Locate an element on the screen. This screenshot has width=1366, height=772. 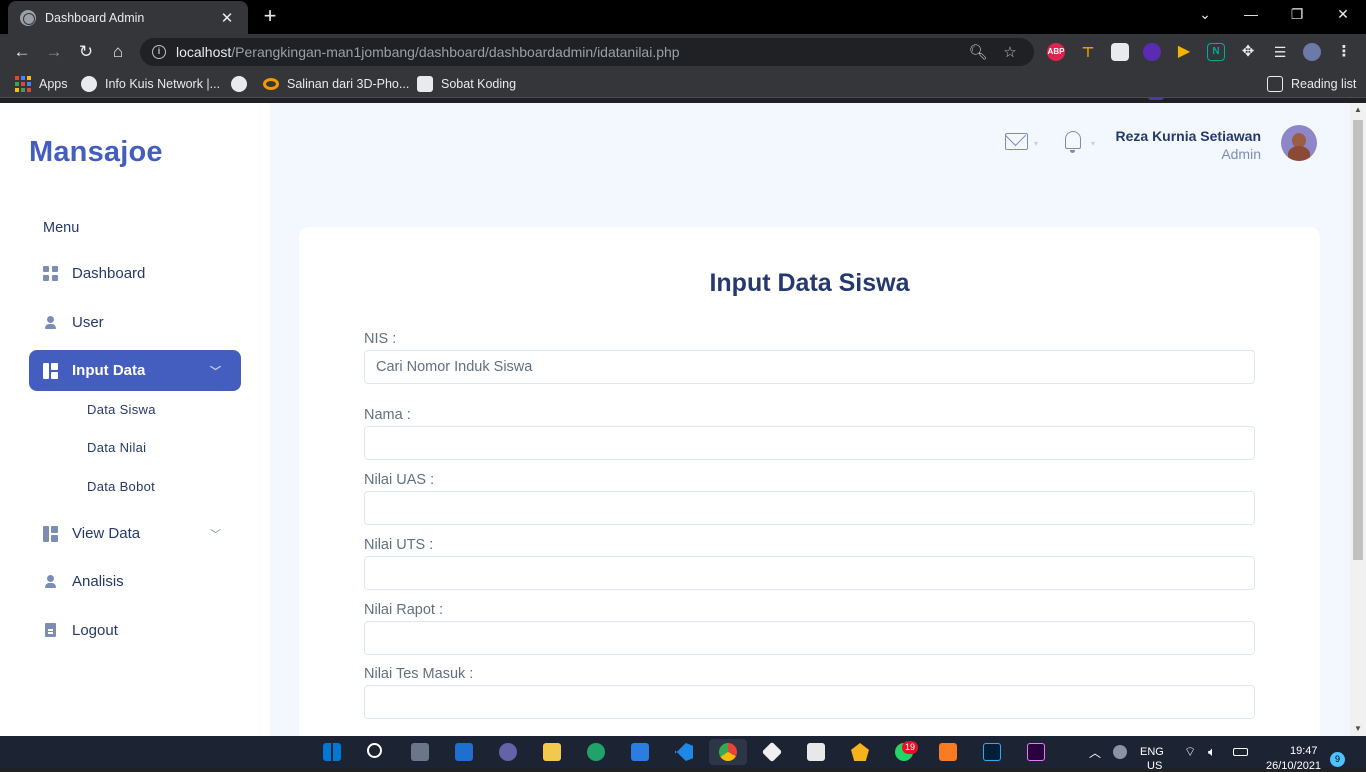
photoshop-icon is located at coordinates (992, 752).